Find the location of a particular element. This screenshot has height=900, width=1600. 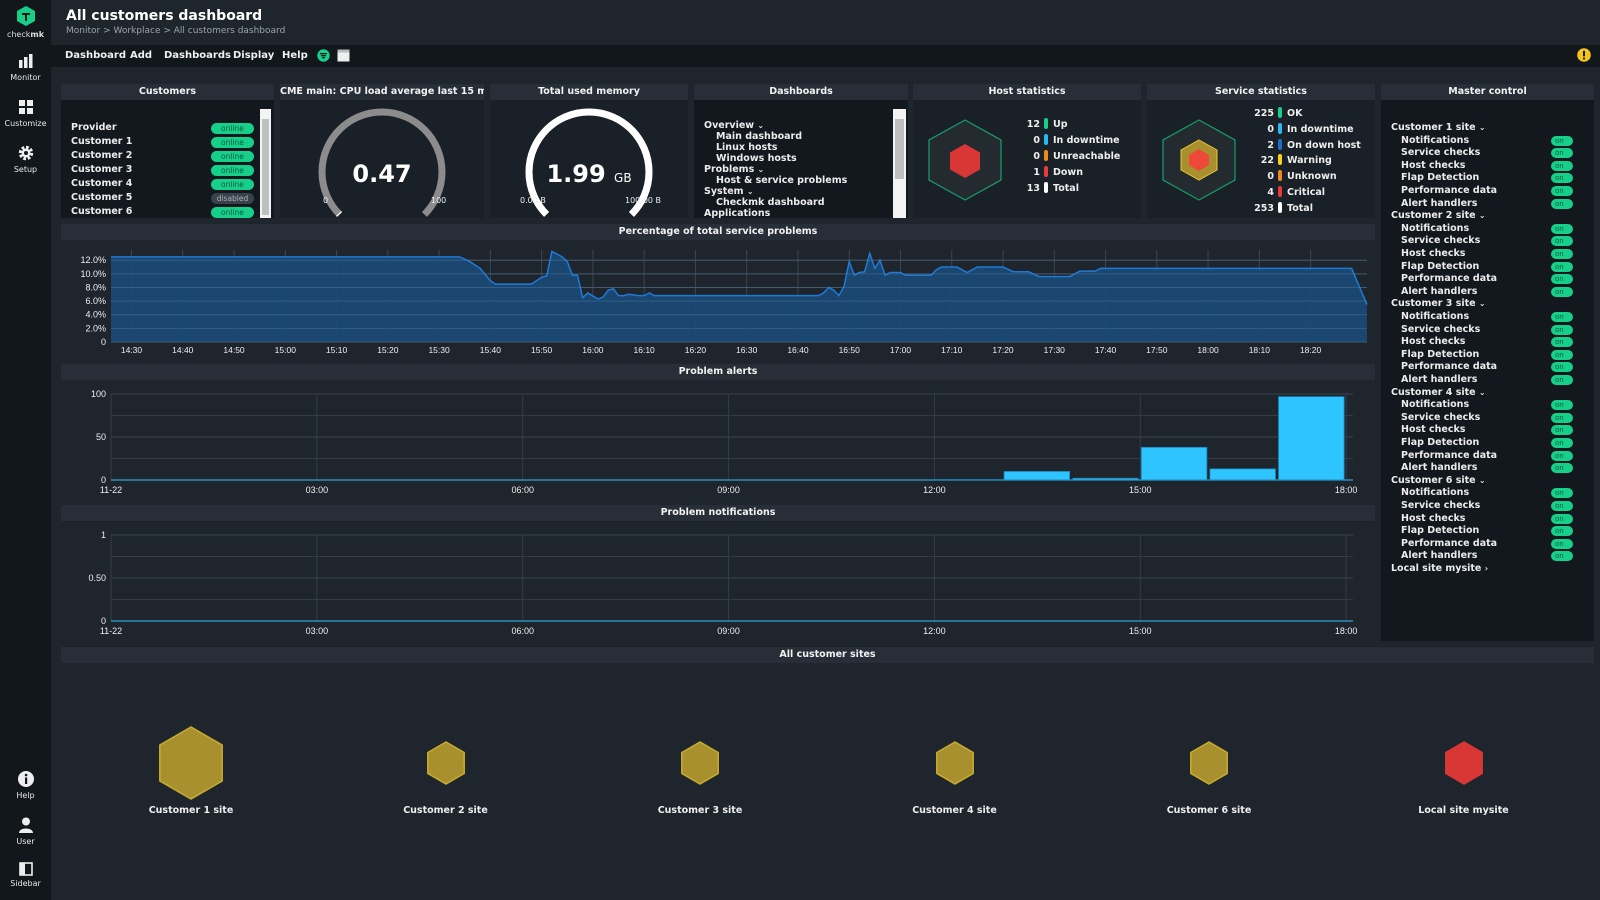

site-label: Customer 3 site is located at coordinates (700, 810).